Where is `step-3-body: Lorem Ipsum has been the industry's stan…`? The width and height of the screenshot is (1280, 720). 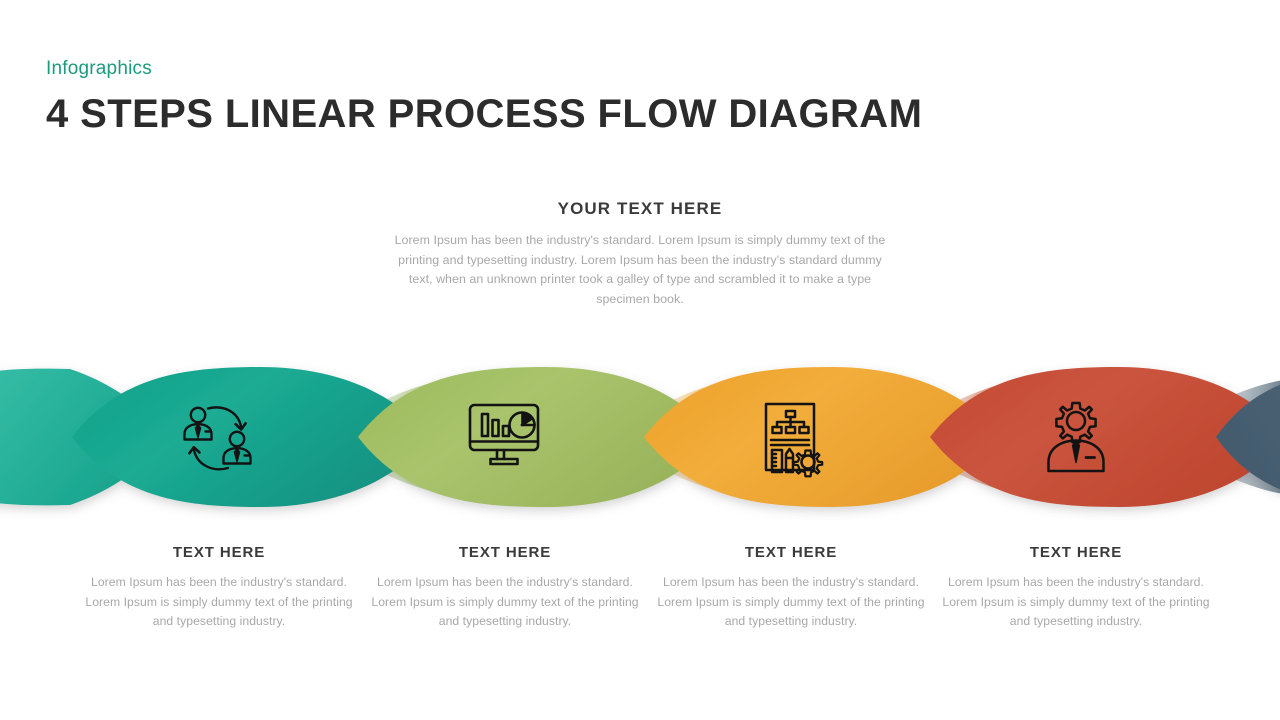 step-3-body: Lorem Ipsum has been the industry's stan… is located at coordinates (791, 601).